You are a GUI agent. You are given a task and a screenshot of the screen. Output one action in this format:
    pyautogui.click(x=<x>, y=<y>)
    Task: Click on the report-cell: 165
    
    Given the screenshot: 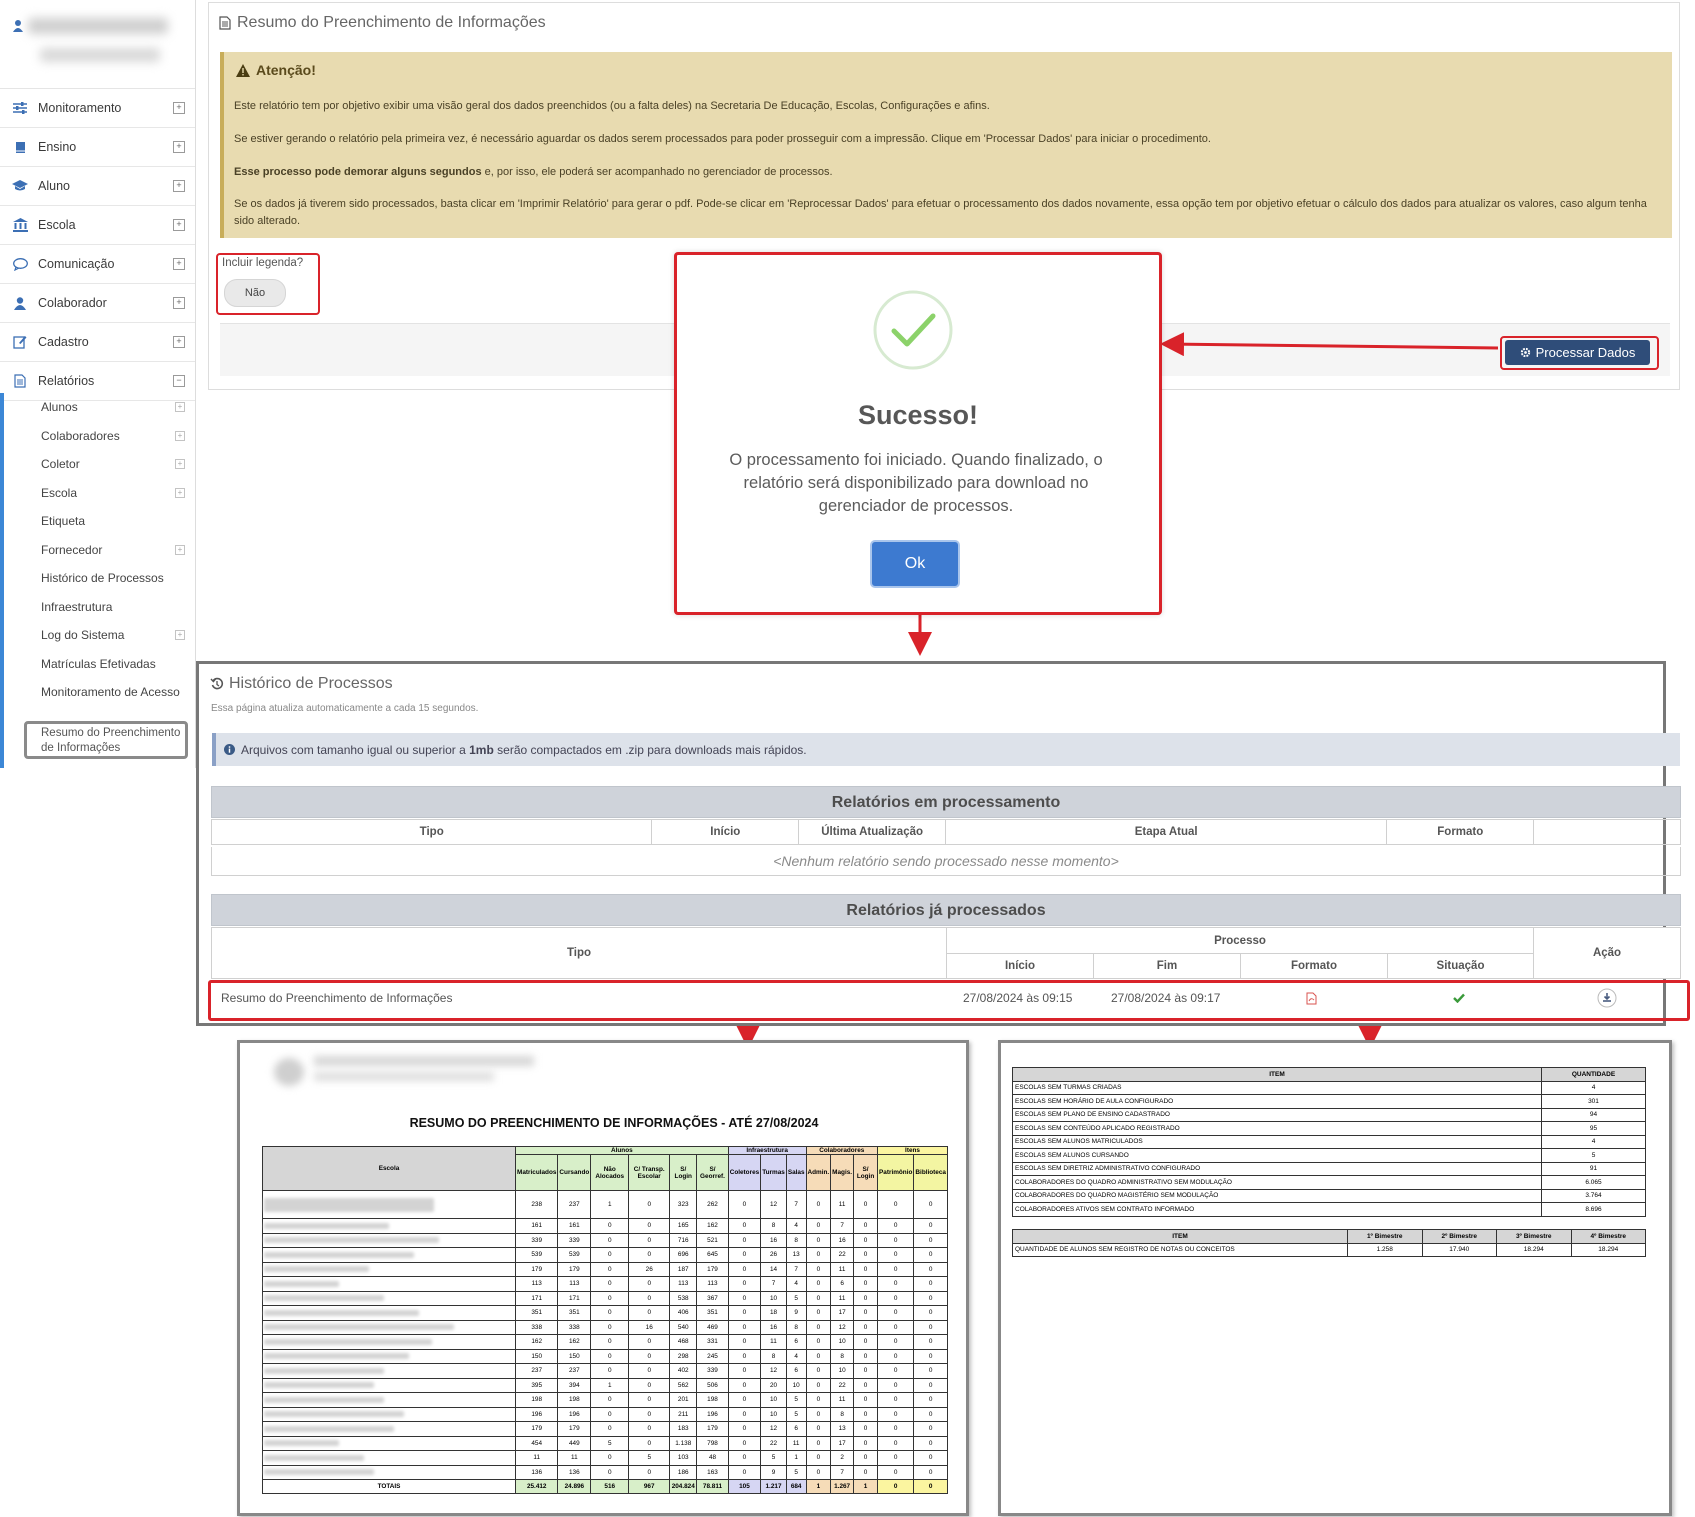 What is the action you would take?
    pyautogui.click(x=683, y=1226)
    